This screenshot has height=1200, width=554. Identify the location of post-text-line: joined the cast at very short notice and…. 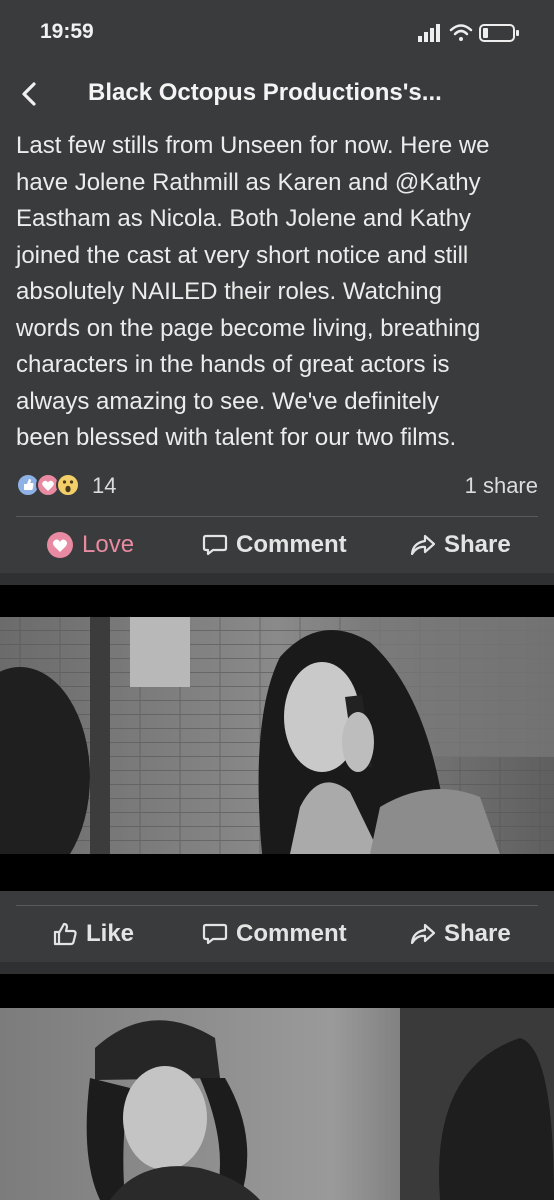
(242, 255).